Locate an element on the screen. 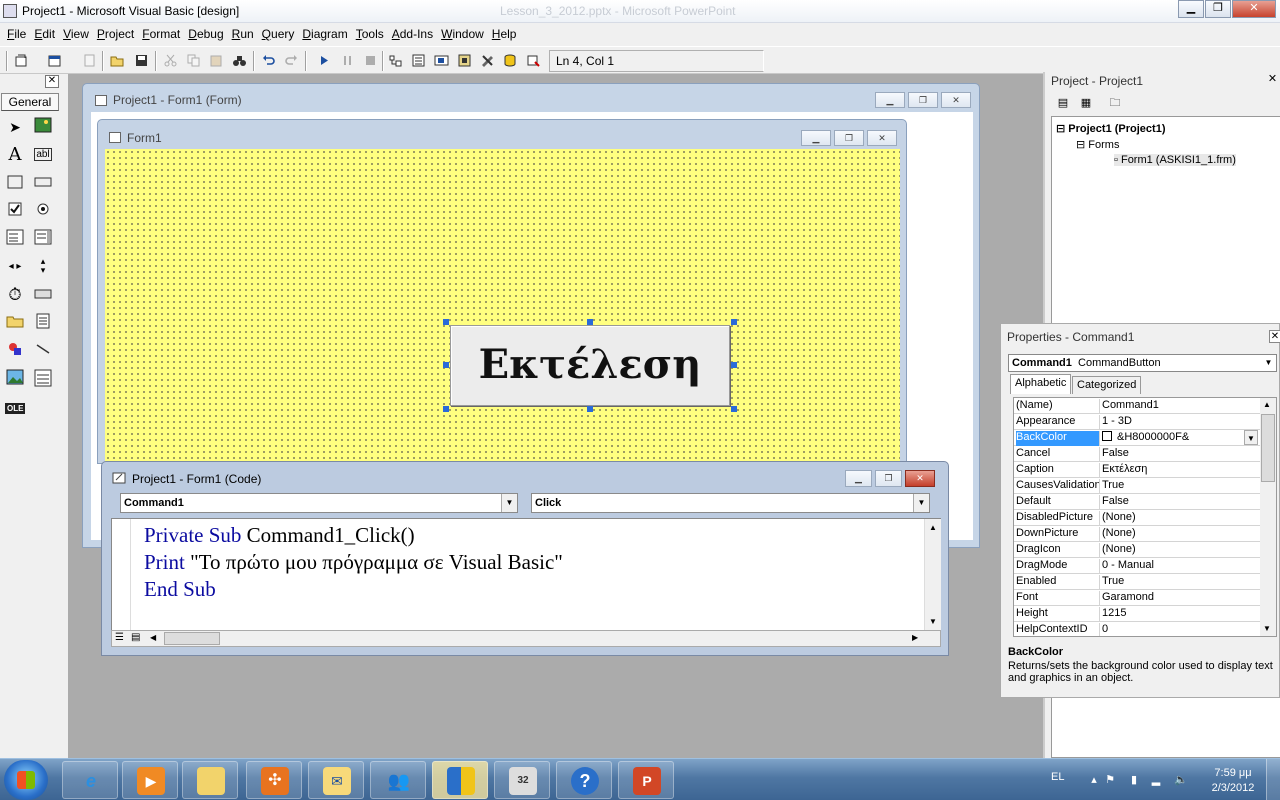  menu-window: Window is located at coordinates (462, 34).